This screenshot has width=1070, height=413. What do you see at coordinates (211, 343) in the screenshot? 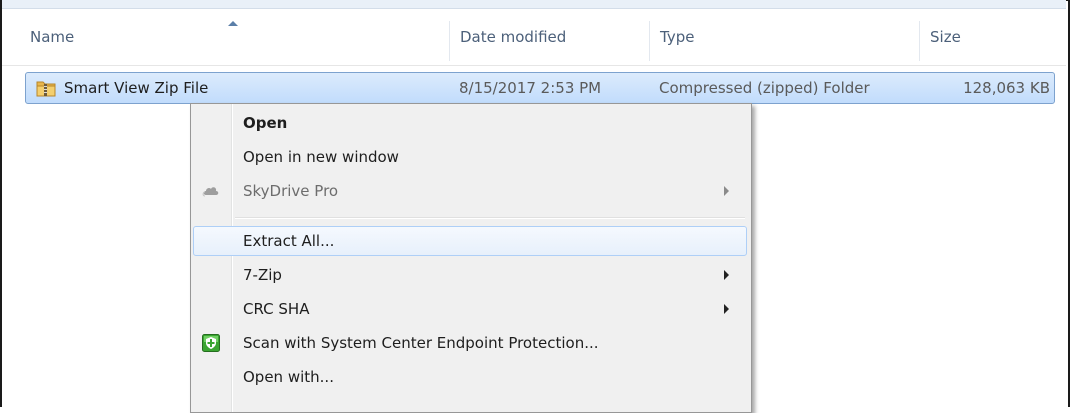
I see `endpoint-protection-icon` at bounding box center [211, 343].